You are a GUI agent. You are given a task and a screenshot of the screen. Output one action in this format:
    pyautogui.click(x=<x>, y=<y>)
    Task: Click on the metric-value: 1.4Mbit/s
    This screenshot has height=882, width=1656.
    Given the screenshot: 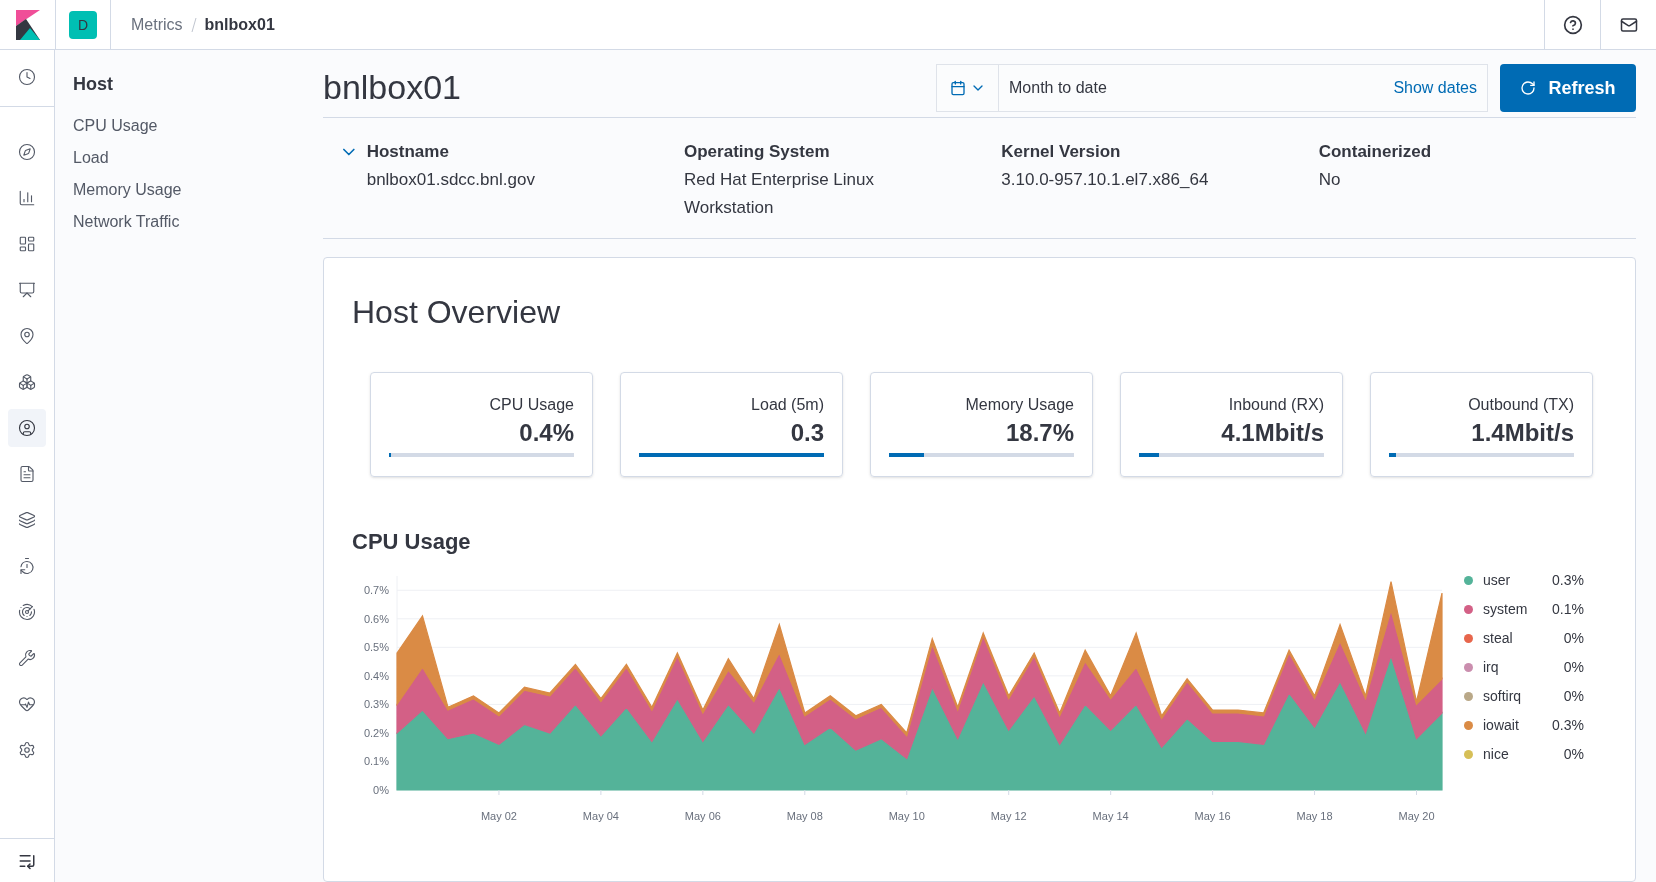 What is the action you would take?
    pyautogui.click(x=1522, y=433)
    